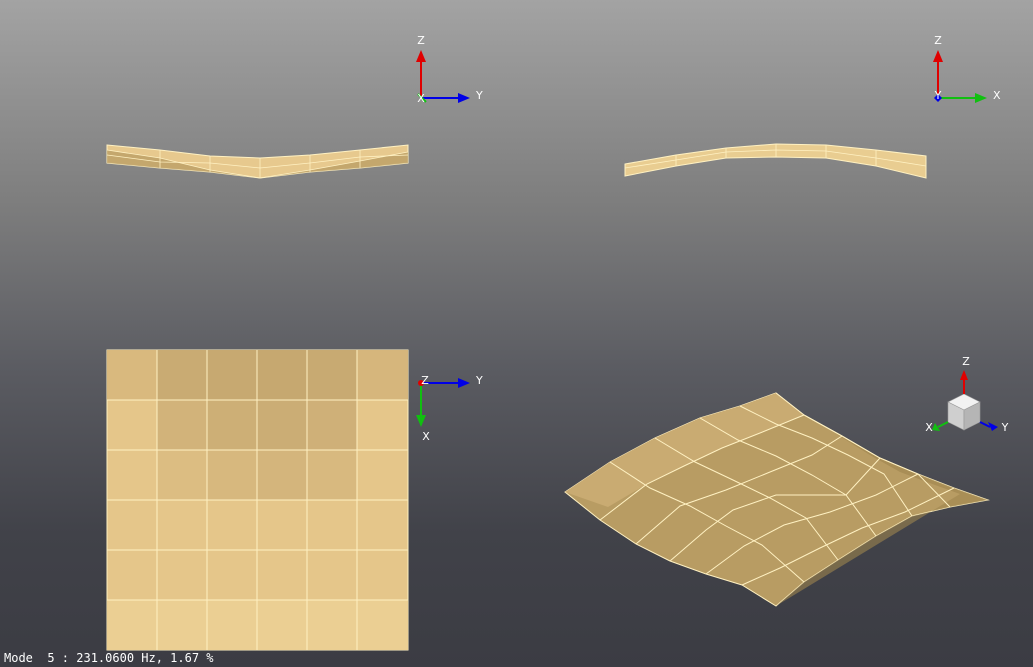 This screenshot has width=1033, height=667. Describe the element at coordinates (966, 394) in the screenshot. I see `view-cube-icon: Z X Y` at that location.